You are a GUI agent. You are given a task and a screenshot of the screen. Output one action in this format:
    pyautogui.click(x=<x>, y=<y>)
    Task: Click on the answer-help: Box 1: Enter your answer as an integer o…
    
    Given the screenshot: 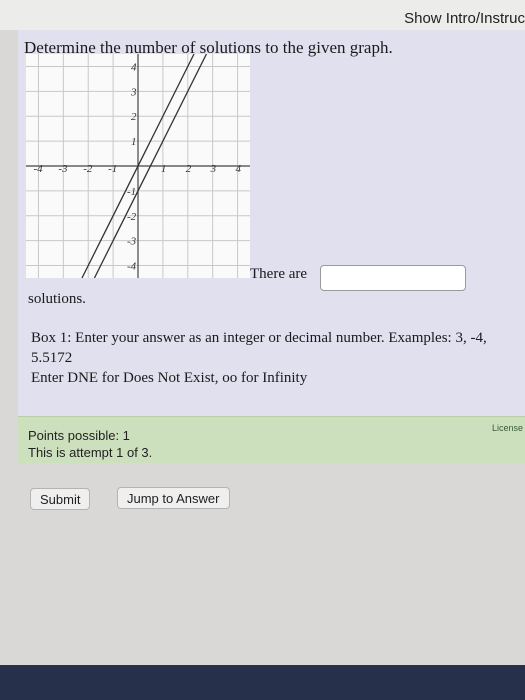 What is the action you would take?
    pyautogui.click(x=276, y=358)
    